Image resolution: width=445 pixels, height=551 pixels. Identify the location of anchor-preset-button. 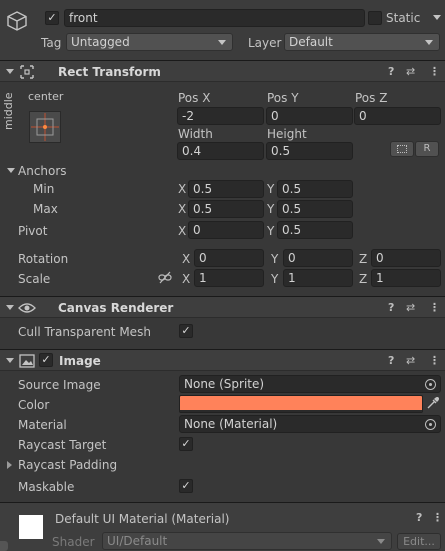
(45, 127).